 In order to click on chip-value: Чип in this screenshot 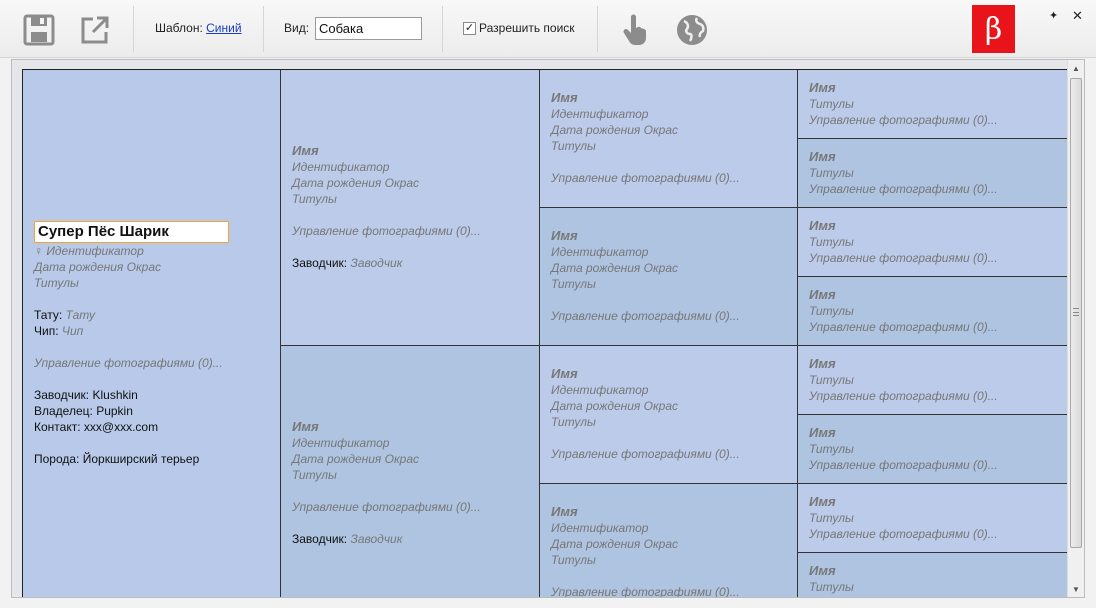, I will do `click(72, 331)`.